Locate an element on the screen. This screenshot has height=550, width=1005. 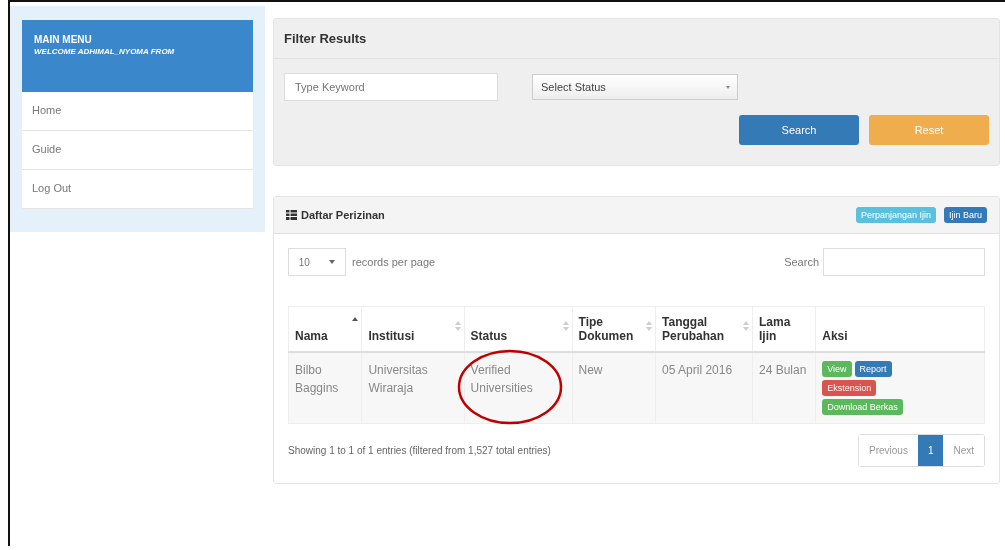
table-cell: 24 Bulan is located at coordinates (784, 388).